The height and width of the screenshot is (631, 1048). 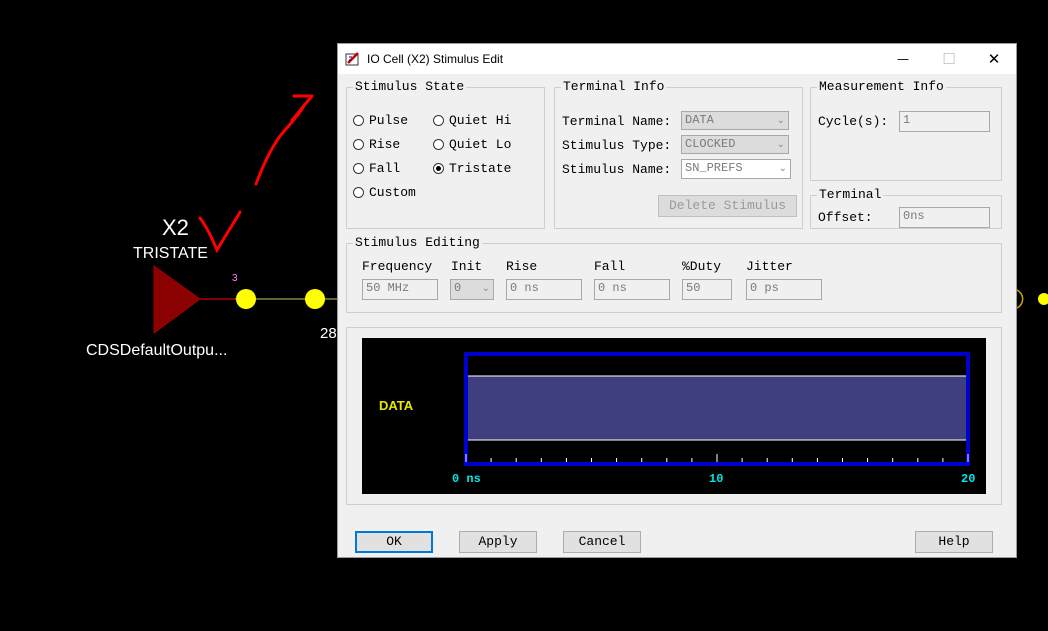 I want to click on fall-label: Fall, so click(x=610, y=266).